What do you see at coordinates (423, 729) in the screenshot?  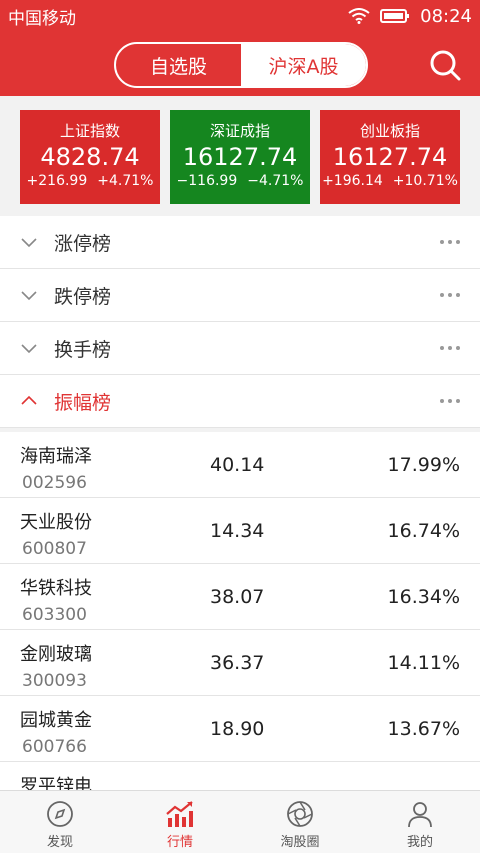 I see `stock-percent: 13.67%` at bounding box center [423, 729].